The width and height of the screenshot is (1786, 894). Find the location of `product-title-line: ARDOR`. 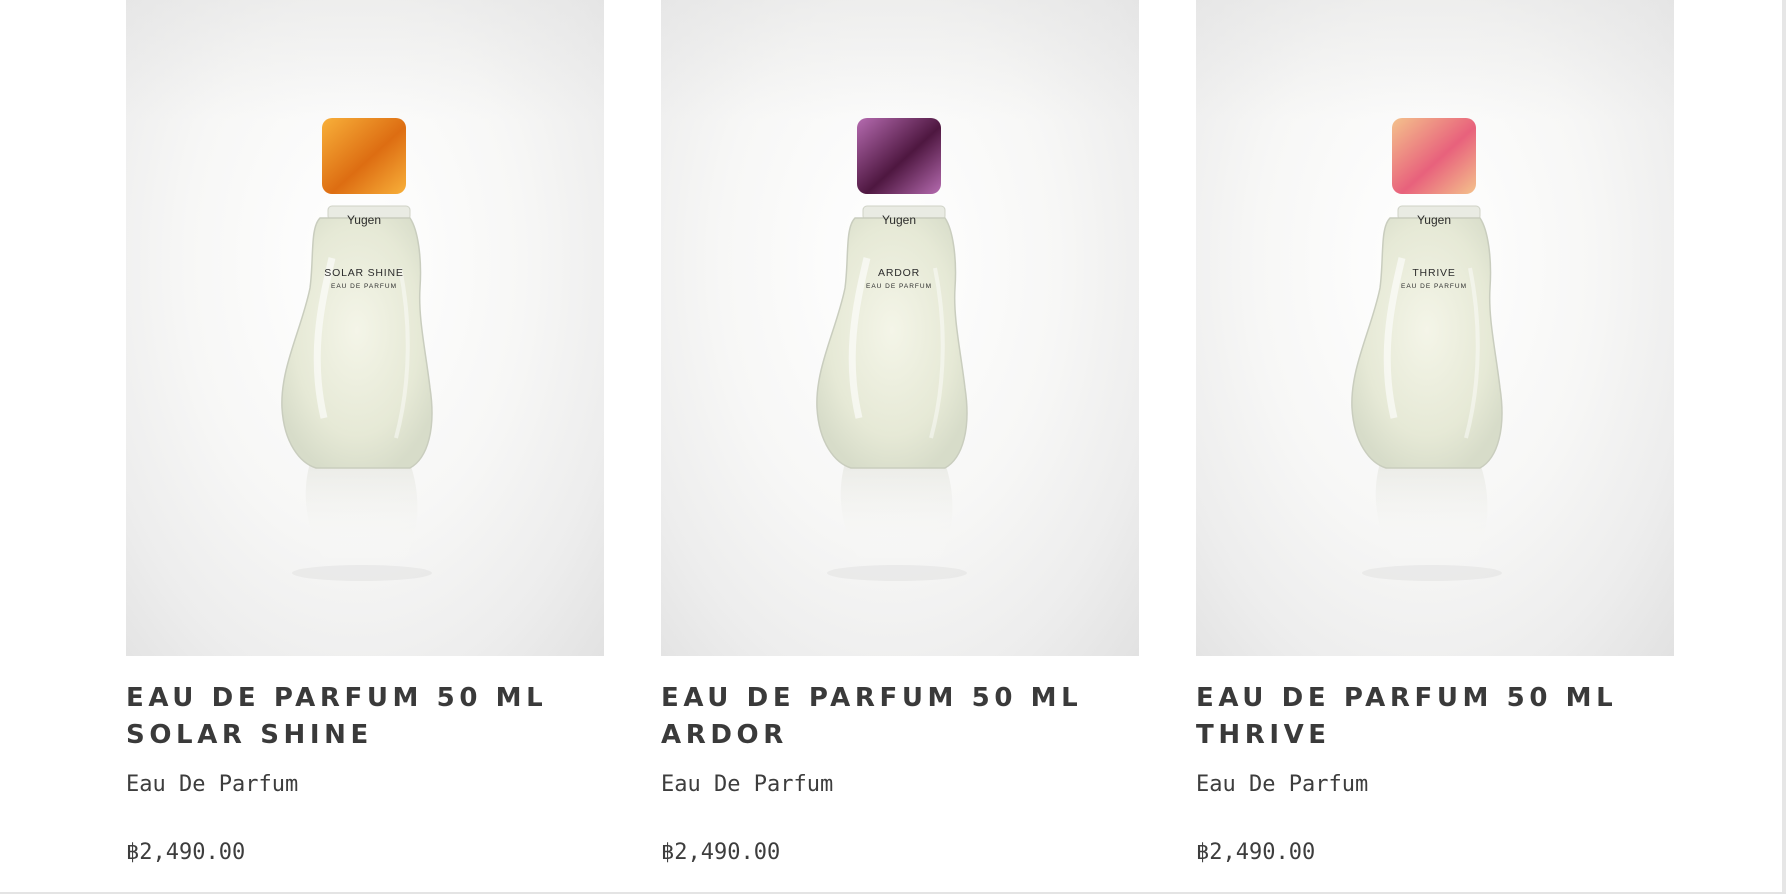

product-title-line: ARDOR is located at coordinates (724, 735).